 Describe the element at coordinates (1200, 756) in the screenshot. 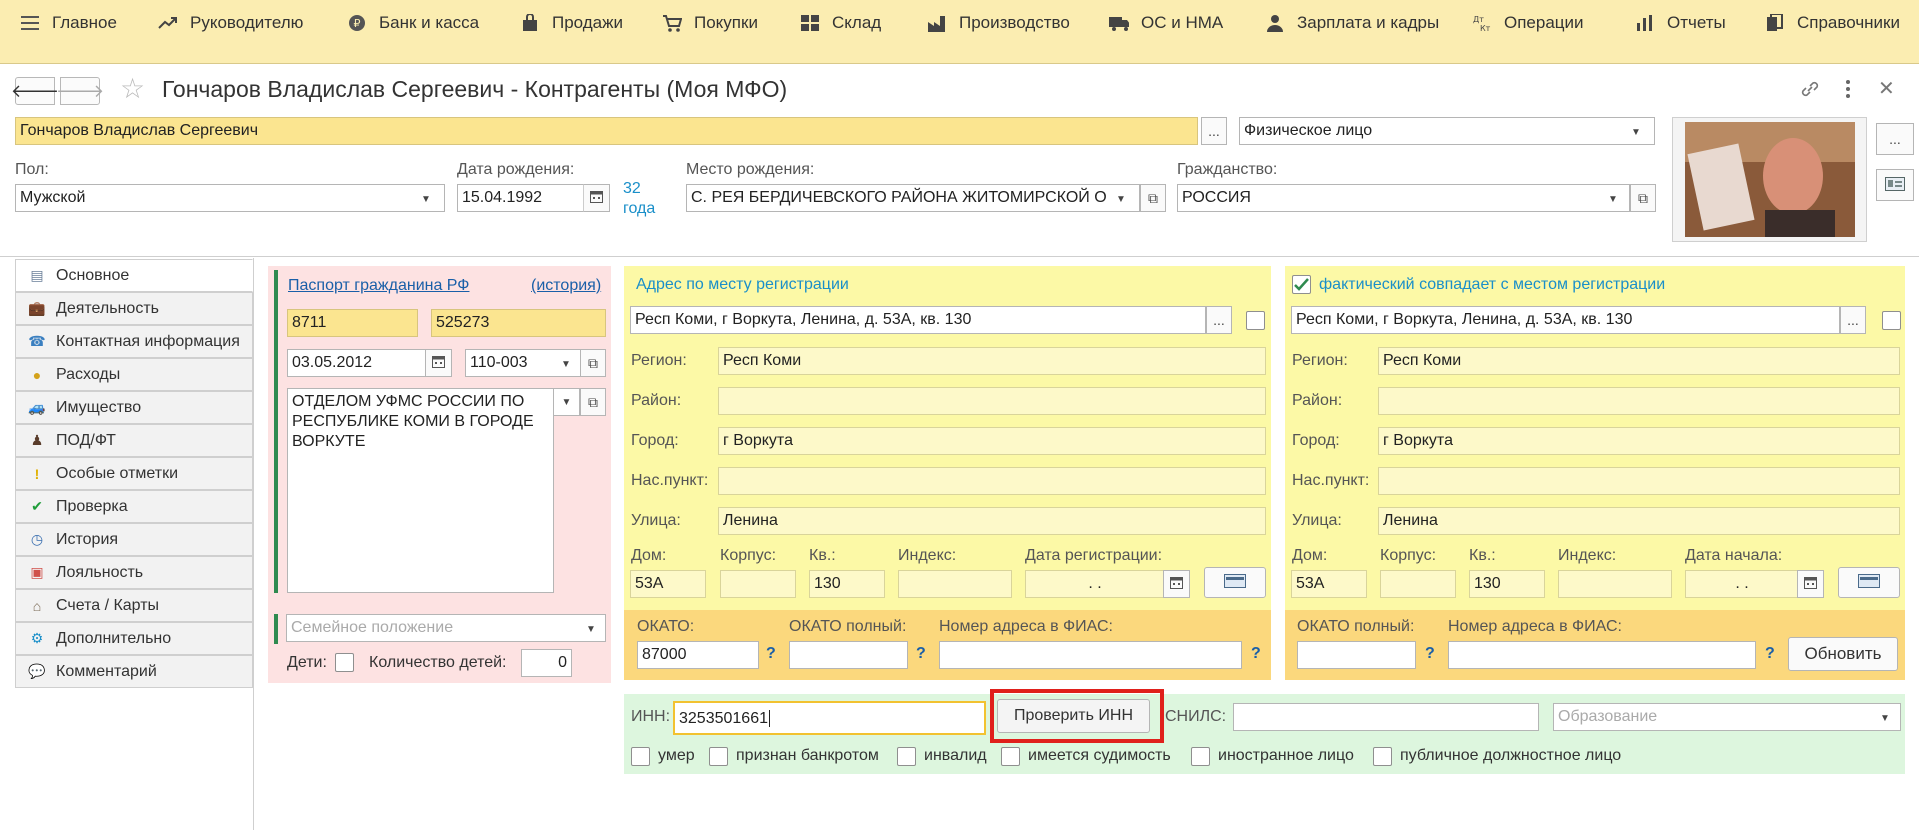

I see `flag-foreigner-checkbox` at that location.